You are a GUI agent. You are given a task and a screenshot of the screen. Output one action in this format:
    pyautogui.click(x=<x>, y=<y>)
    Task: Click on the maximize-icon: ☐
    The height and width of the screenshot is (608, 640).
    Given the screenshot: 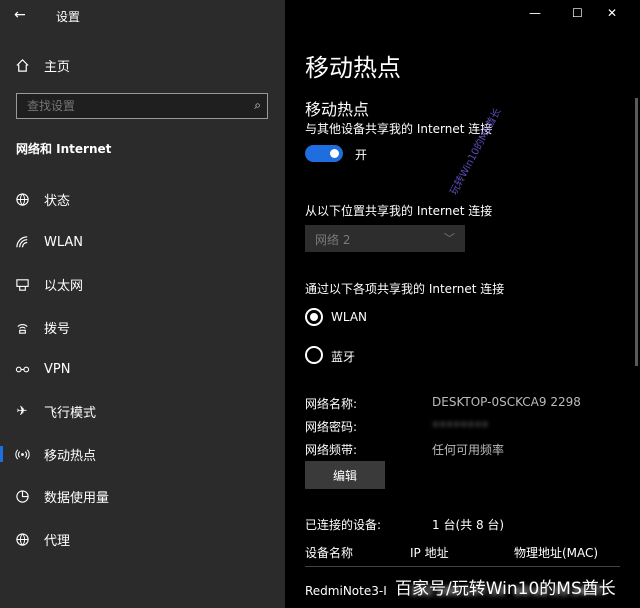 What is the action you would take?
    pyautogui.click(x=577, y=13)
    